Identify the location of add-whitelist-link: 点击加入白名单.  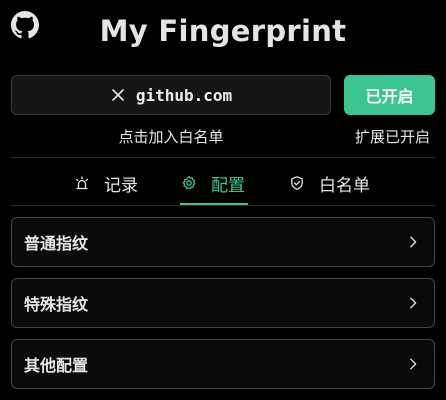
(171, 136).